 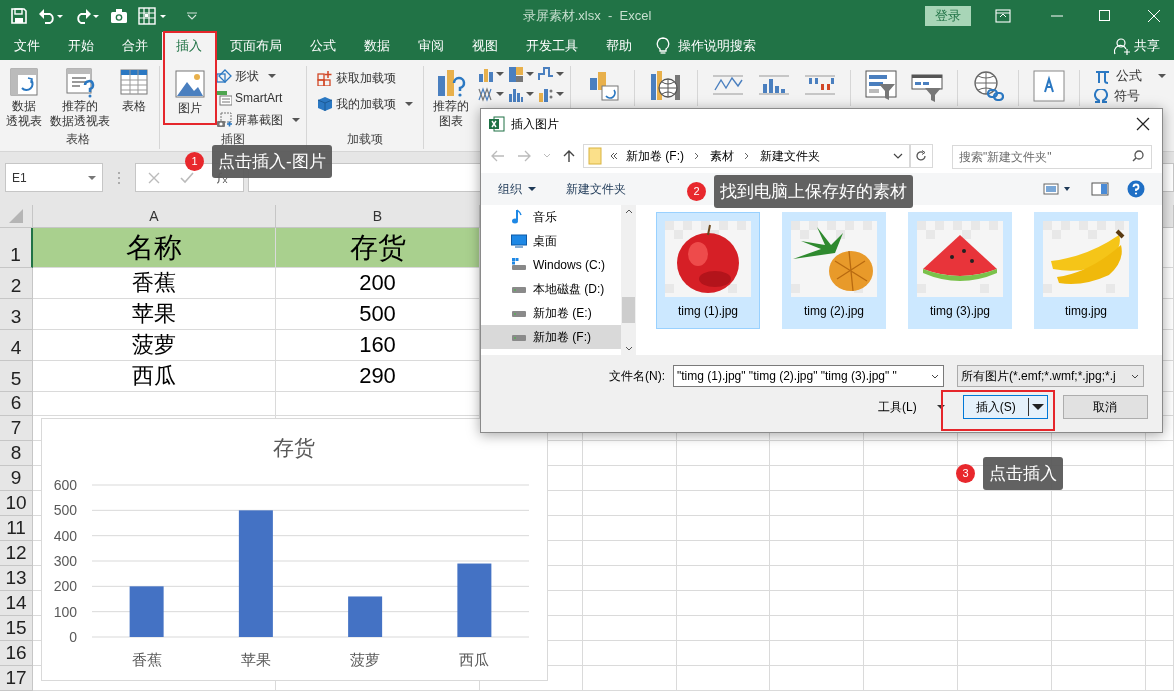 I want to click on row-header: 9, so click(x=16, y=478).